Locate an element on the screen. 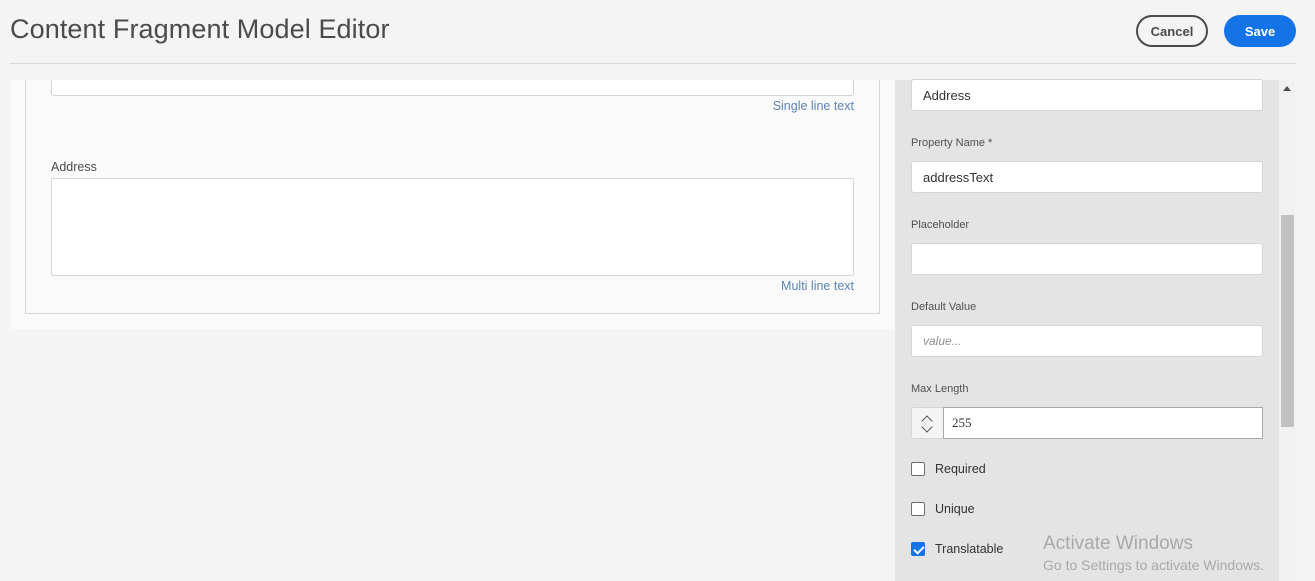 Image resolution: width=1315 pixels, height=581 pixels. address-multiline-field is located at coordinates (452, 227).